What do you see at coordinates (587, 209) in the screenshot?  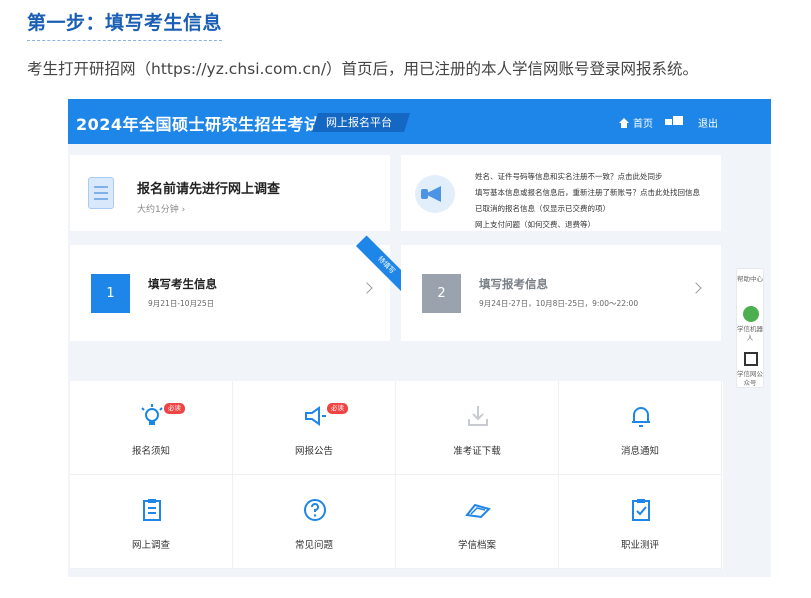 I see `notice-link: 已取消的报名信息（仅显示已交费的项）` at bounding box center [587, 209].